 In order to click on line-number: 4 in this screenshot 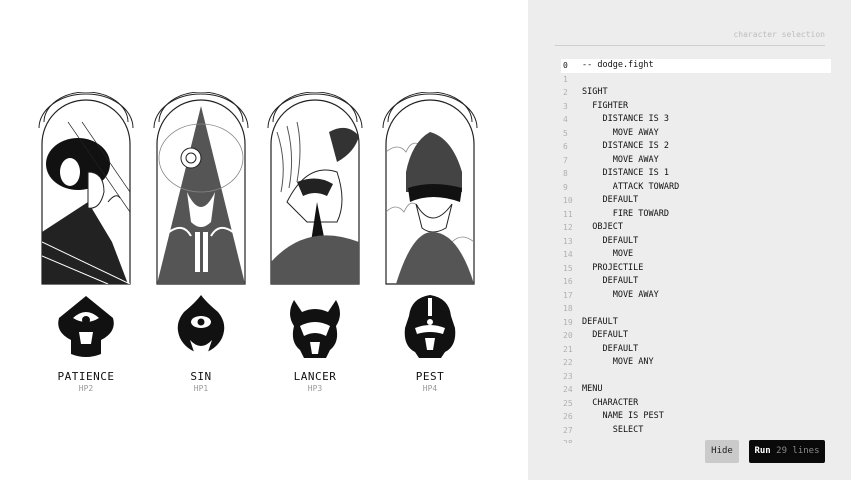, I will do `click(565, 119)`.